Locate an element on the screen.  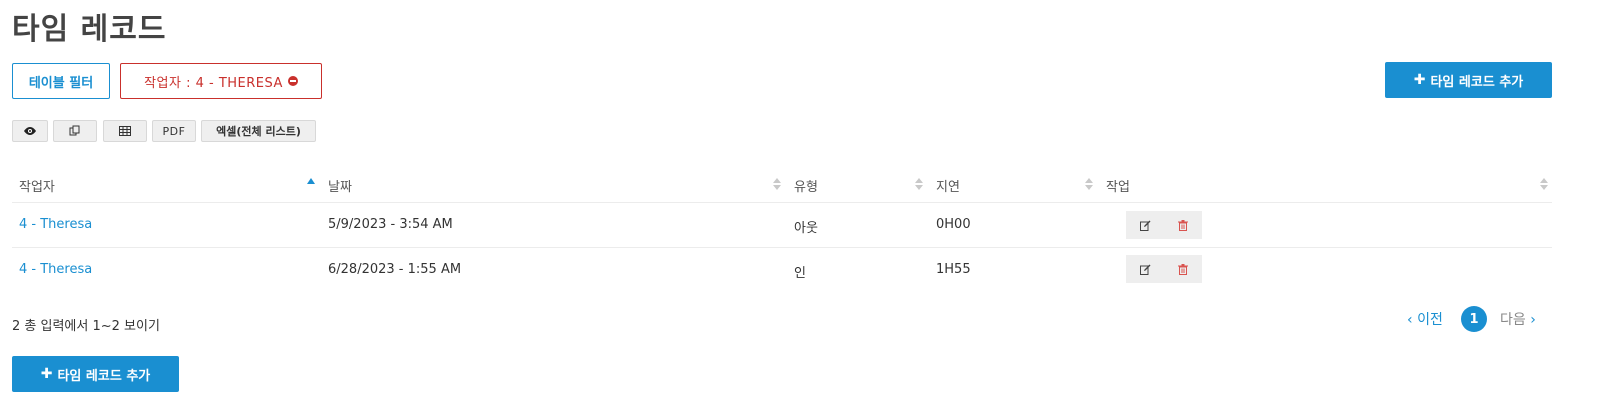
excel-button: 엑셀(전체 리스트) is located at coordinates (258, 131).